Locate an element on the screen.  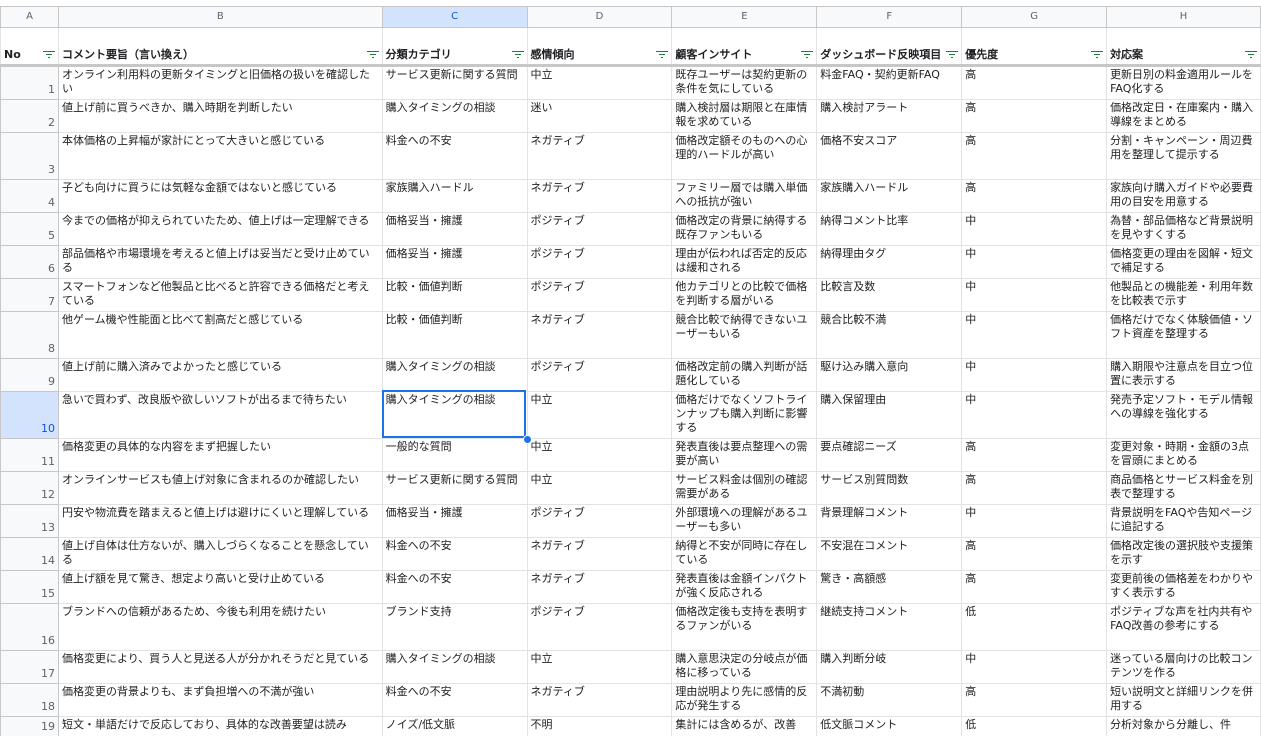
column-header-h: H is located at coordinates (1183, 17).